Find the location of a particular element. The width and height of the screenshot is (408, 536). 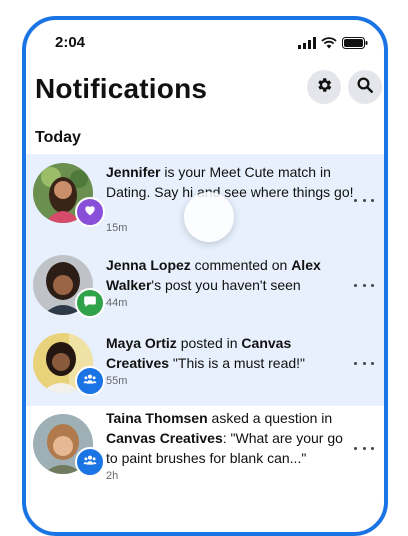

actor-name: Jenna Lopez is located at coordinates (148, 265).